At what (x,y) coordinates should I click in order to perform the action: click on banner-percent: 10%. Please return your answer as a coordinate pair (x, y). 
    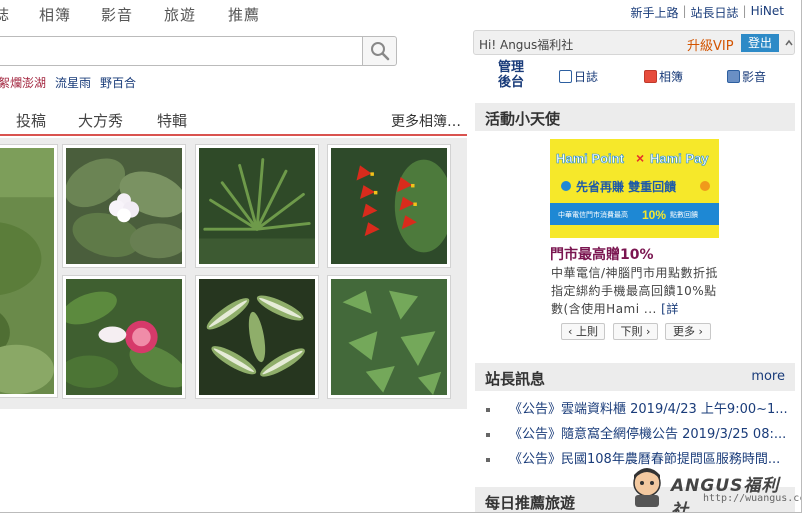
    Looking at the image, I should click on (654, 215).